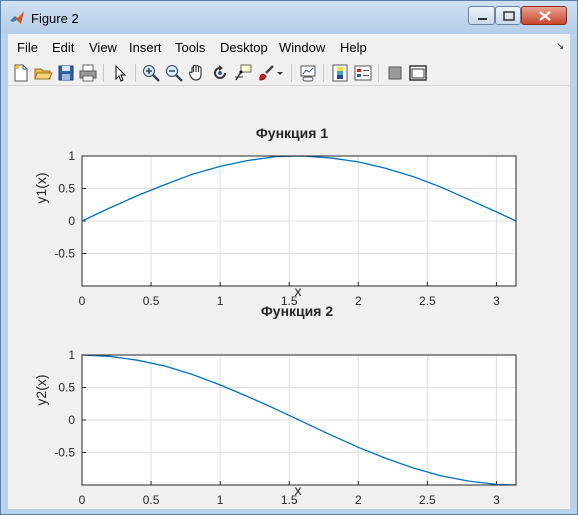 This screenshot has width=578, height=515. Describe the element at coordinates (353, 47) in the screenshot. I see `menu-help: Help` at that location.